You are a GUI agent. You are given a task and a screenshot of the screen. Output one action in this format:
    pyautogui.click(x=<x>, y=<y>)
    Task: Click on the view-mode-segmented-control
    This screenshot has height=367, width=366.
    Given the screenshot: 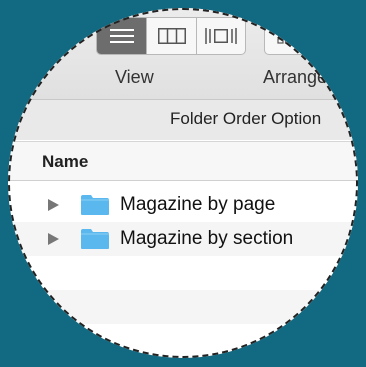 What is the action you would take?
    pyautogui.click(x=171, y=36)
    